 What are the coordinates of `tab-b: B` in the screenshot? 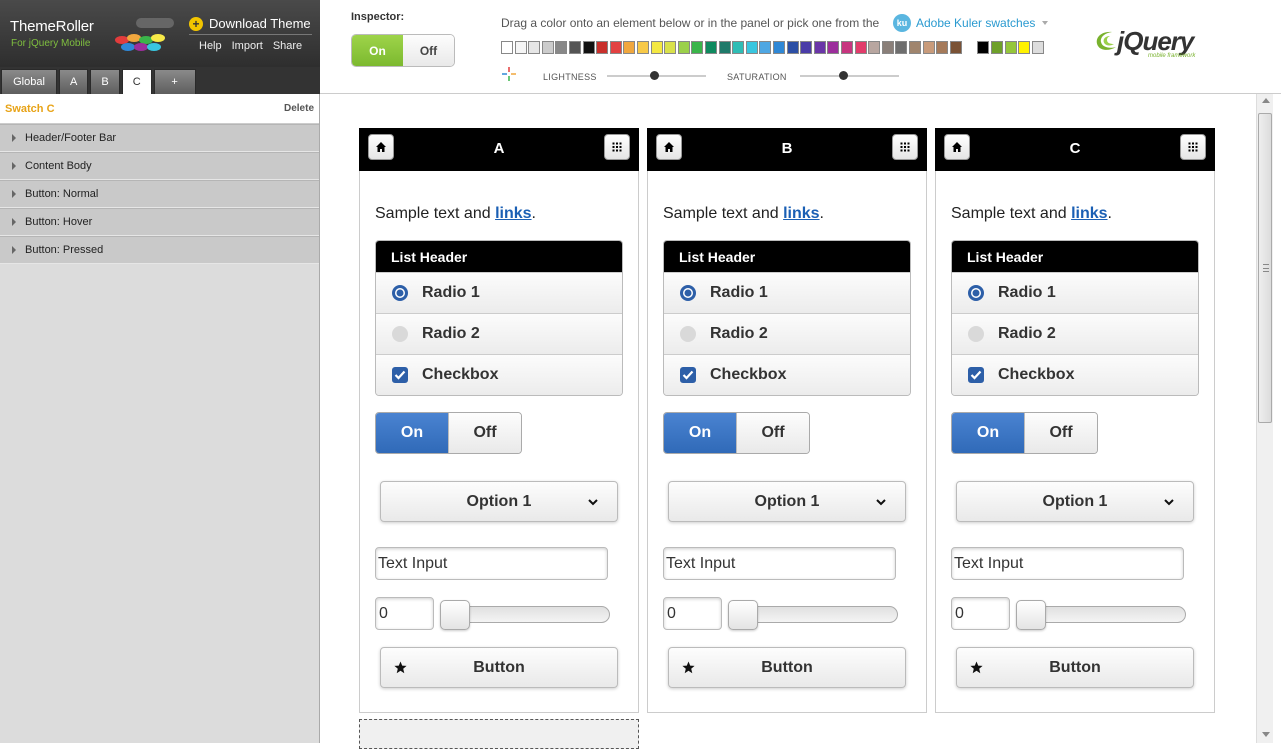 It's located at (105, 81).